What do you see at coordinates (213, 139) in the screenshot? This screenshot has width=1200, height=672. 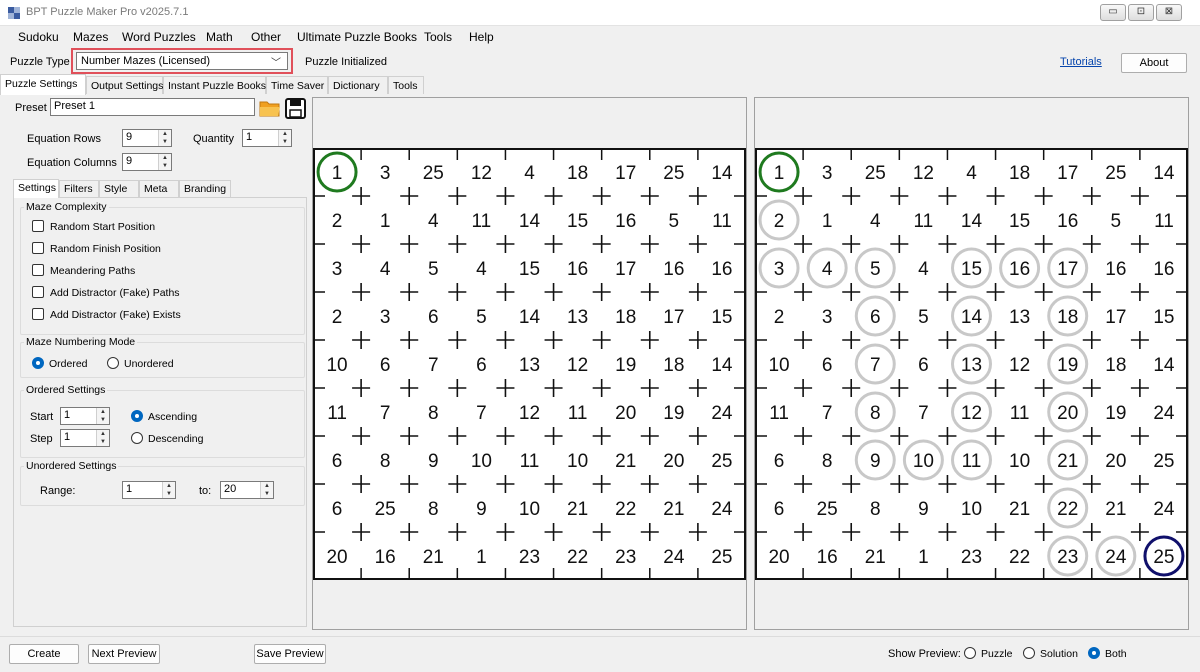 I see `quantity-label: Quantity` at bounding box center [213, 139].